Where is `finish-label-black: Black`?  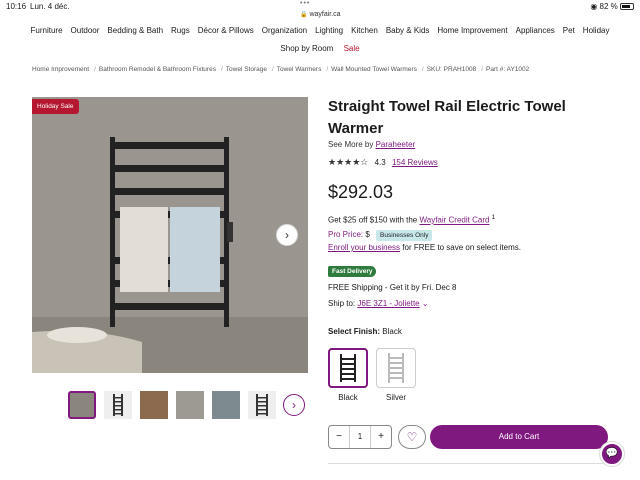
finish-label-black: Black is located at coordinates (348, 397).